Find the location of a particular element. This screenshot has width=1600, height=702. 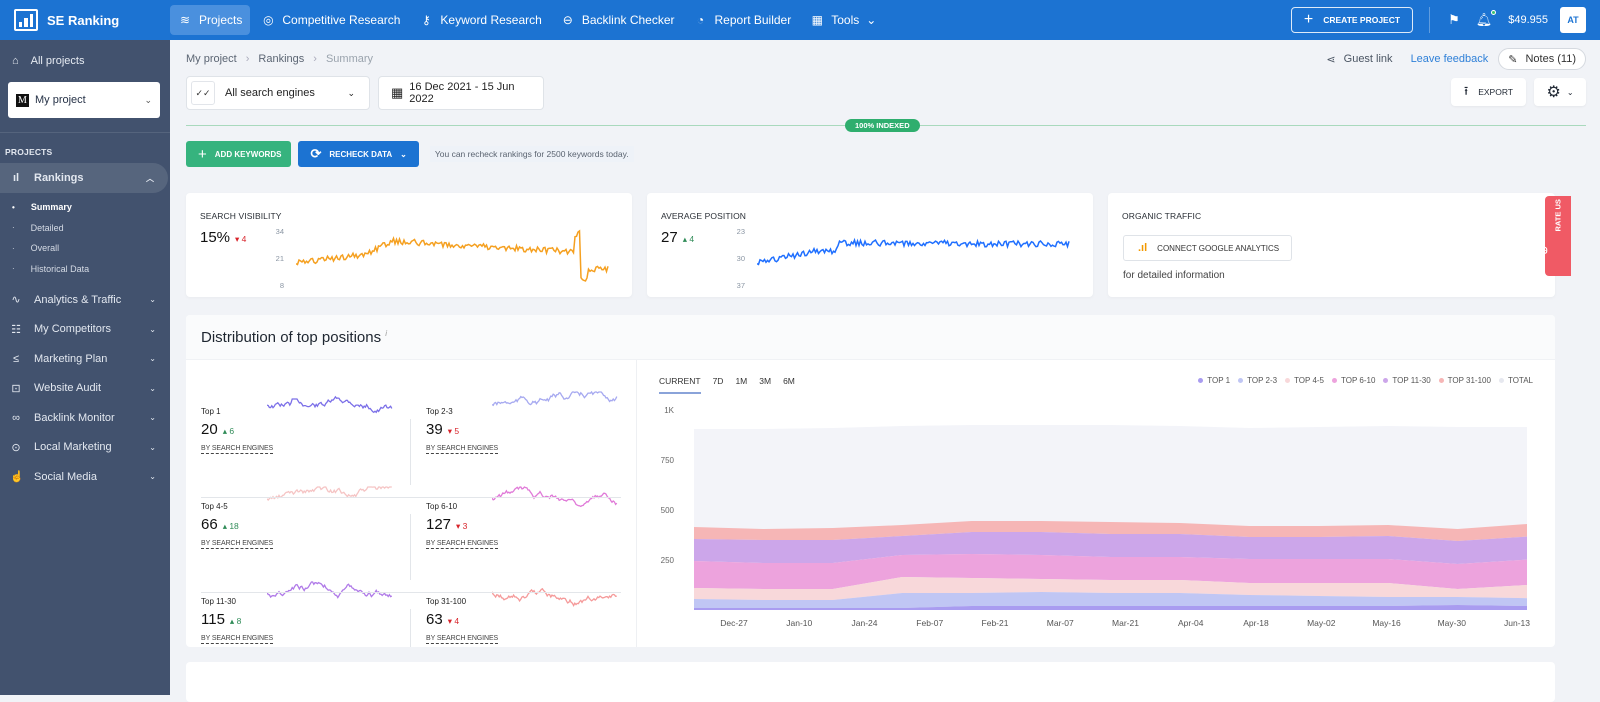

nav-keyword-research: ⚷ Keyword Research is located at coordinates (480, 20).